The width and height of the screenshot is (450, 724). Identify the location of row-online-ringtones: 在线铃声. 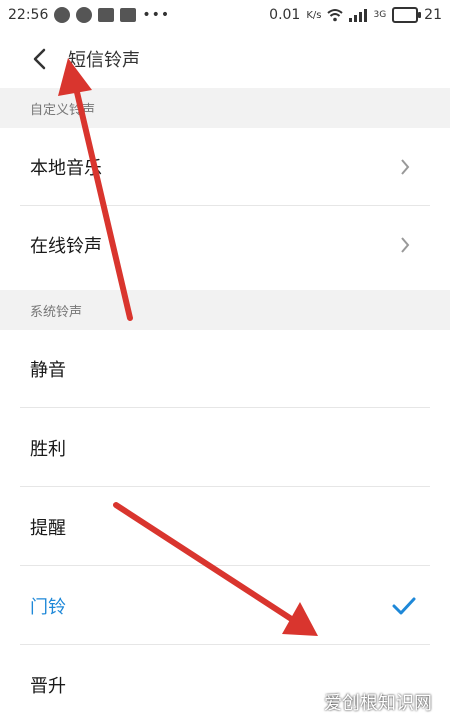
(225, 245).